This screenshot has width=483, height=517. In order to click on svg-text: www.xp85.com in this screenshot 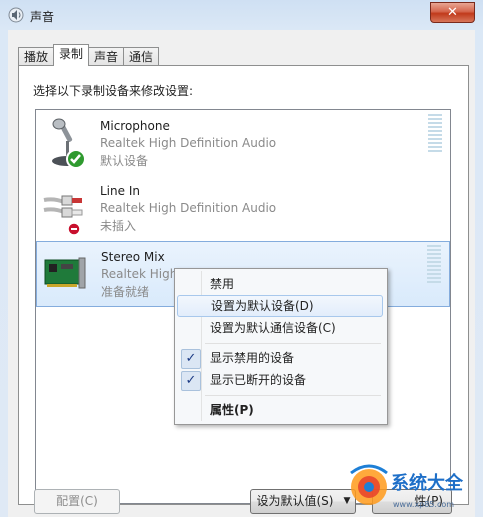, I will do `click(423, 504)`.